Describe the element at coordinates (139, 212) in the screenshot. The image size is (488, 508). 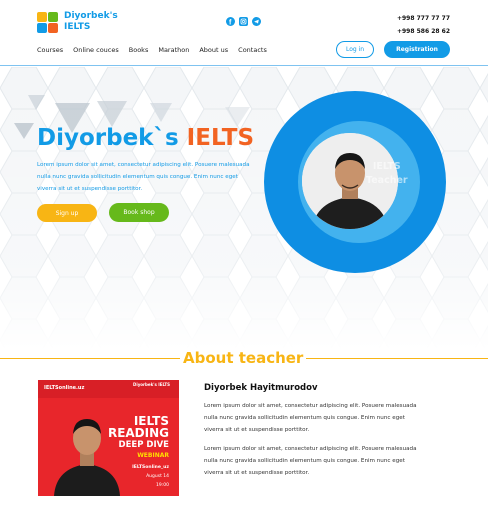
I see `book-shop-button: Book shop` at that location.